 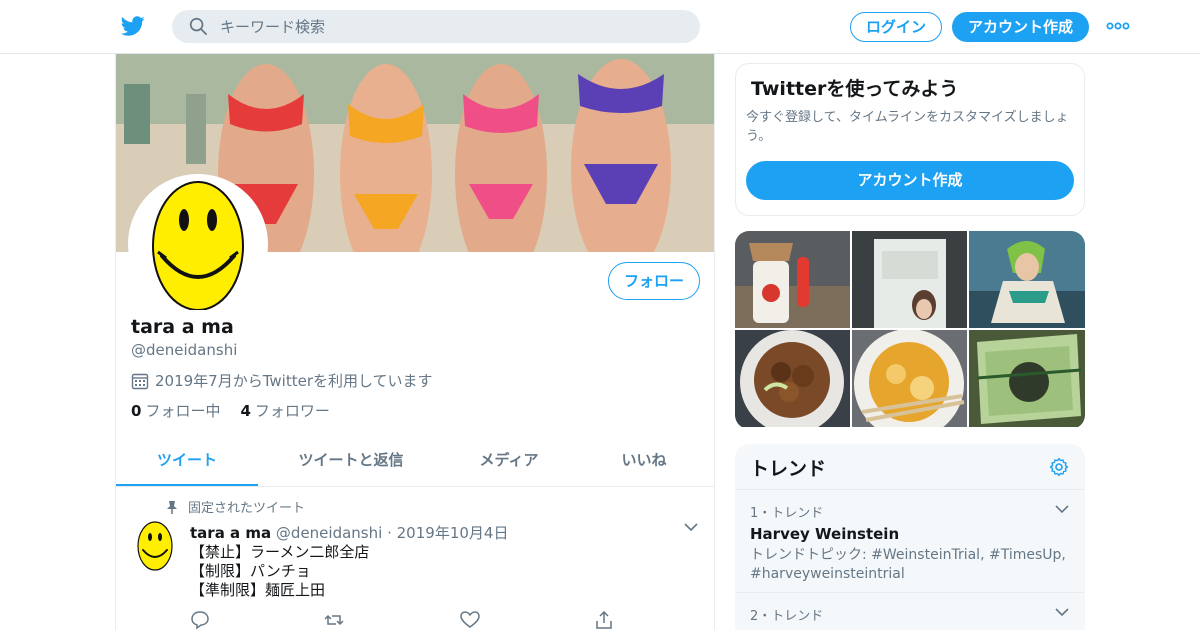 I want to click on tweet-line: 【禁止】ラーメン二郎全店, so click(x=280, y=552).